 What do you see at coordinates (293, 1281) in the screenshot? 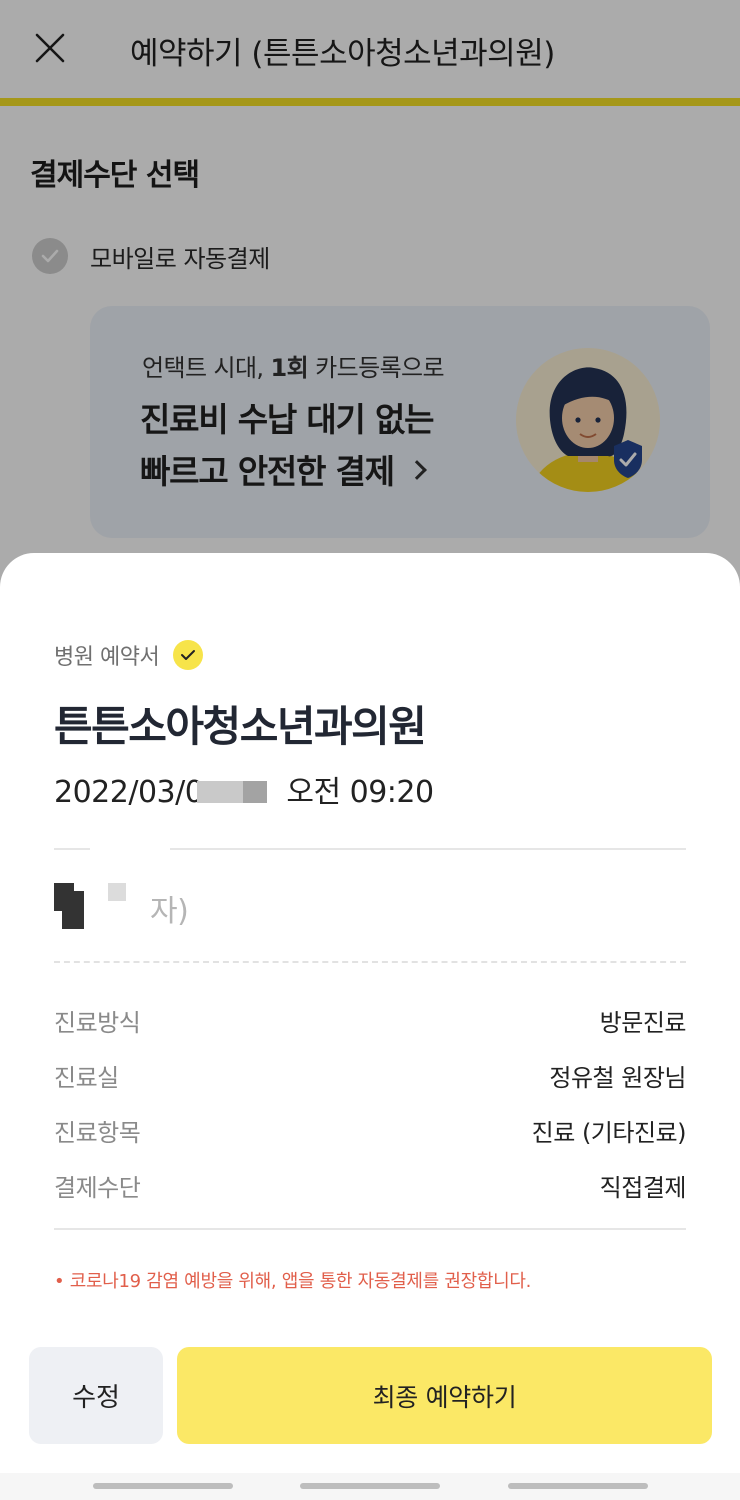
I see `covid-notice: • 코로나19 감염 예방을 위해, 앱을 통한 자동결제를 권장합니다.` at bounding box center [293, 1281].